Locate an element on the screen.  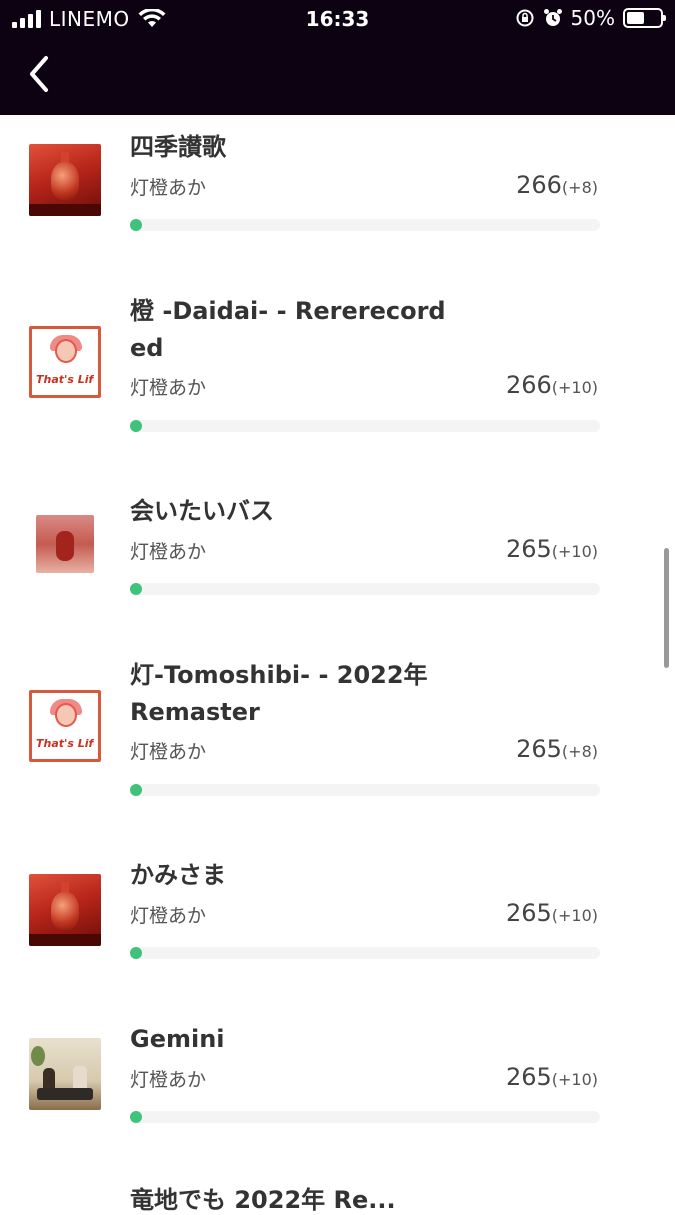
scrollbar is located at coordinates (666, 608).